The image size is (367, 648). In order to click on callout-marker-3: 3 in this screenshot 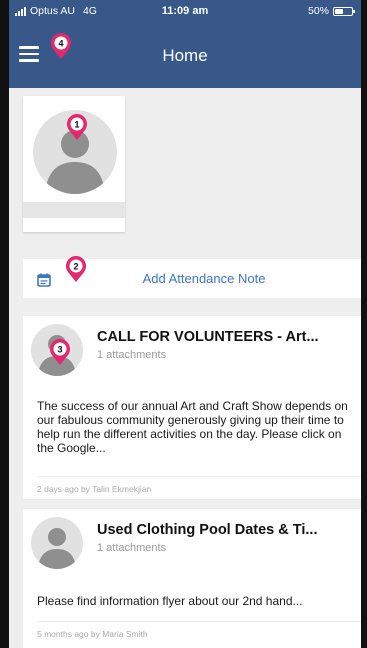, I will do `click(60, 352)`.